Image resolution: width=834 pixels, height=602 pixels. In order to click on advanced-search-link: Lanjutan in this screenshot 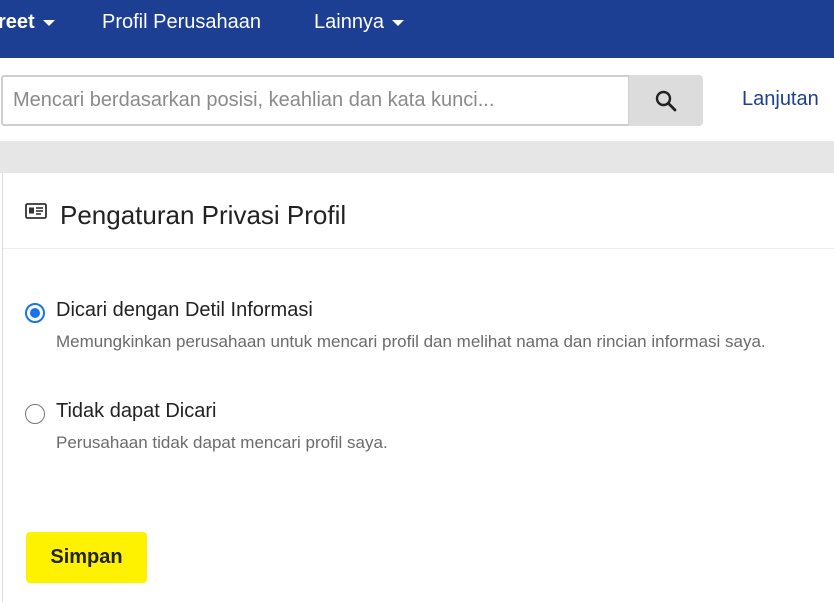, I will do `click(780, 99)`.